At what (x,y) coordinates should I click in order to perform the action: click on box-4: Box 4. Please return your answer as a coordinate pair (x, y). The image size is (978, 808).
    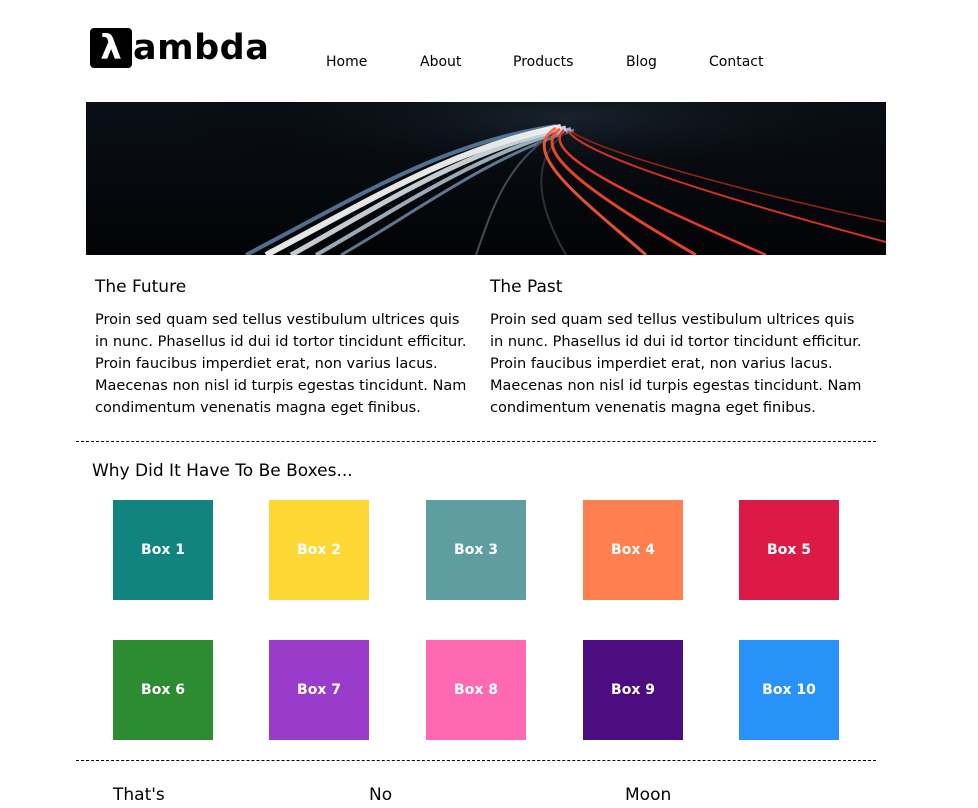
    Looking at the image, I should click on (633, 550).